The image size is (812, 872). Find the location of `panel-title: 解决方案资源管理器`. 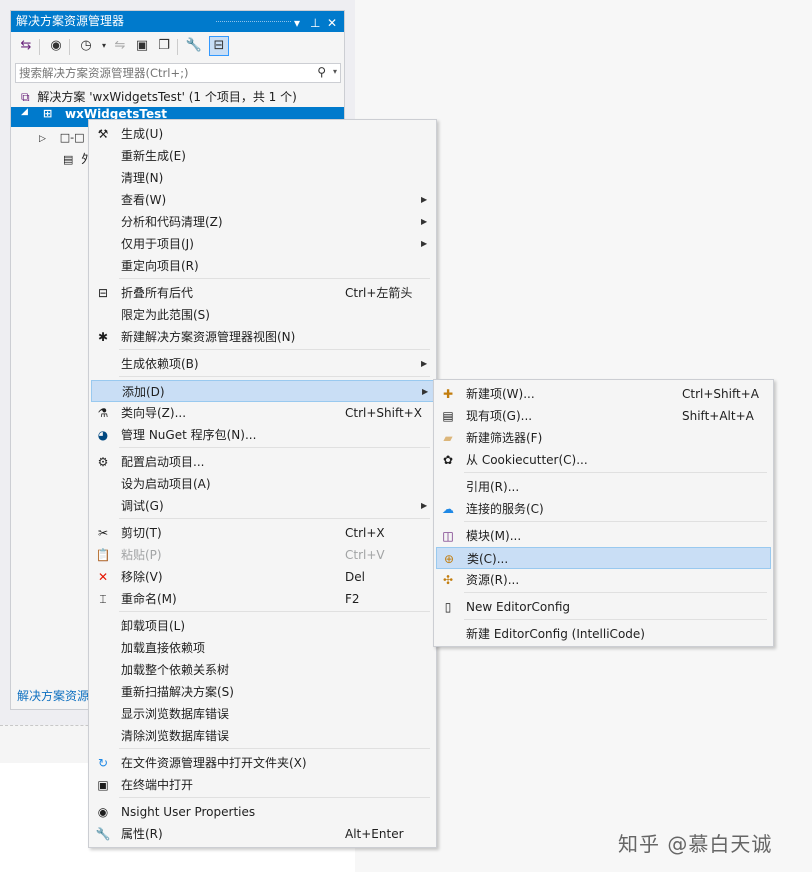

panel-title: 解决方案资源管理器 is located at coordinates (70, 21).